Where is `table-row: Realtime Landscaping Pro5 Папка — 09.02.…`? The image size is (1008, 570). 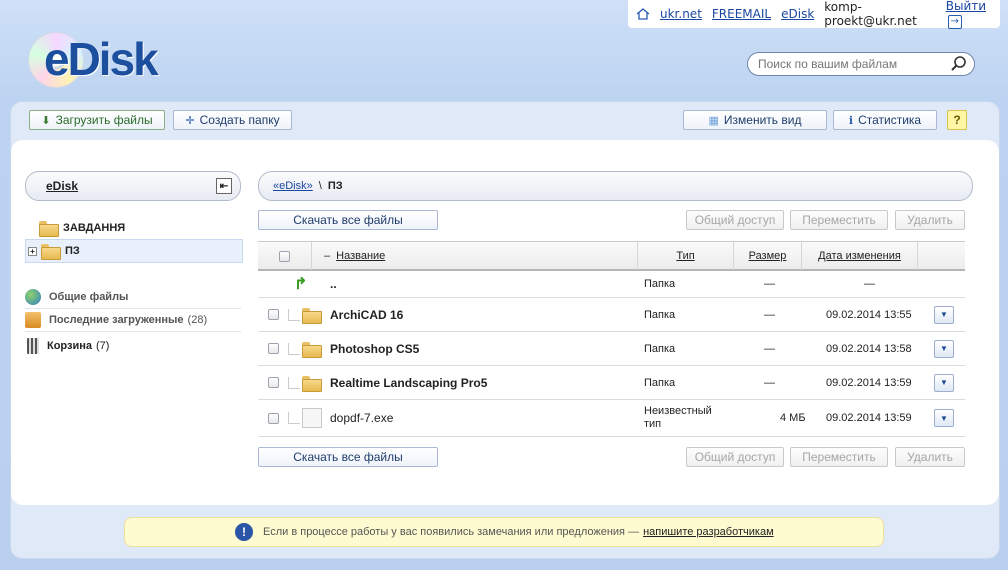
table-row: Realtime Landscaping Pro5 Папка — 09.02.… is located at coordinates (611, 383).